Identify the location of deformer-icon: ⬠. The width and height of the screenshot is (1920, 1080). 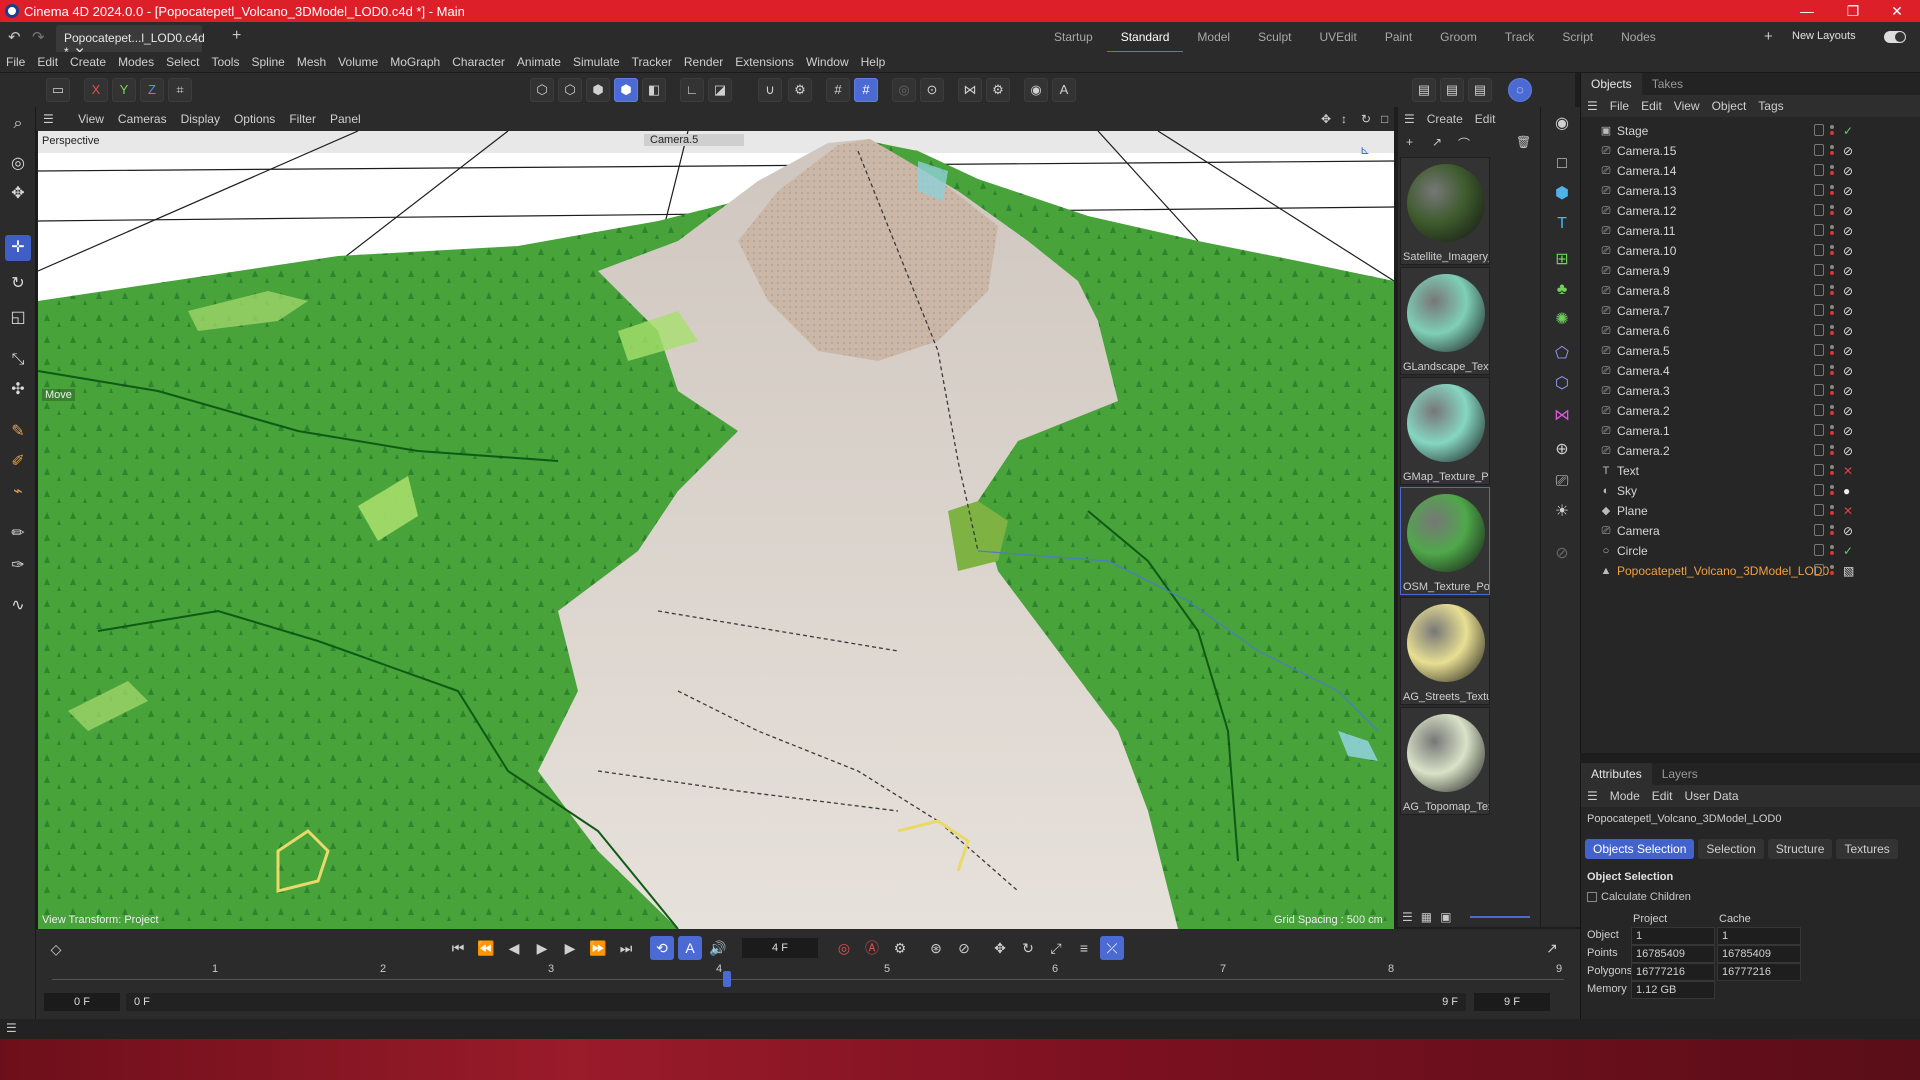
(1562, 354).